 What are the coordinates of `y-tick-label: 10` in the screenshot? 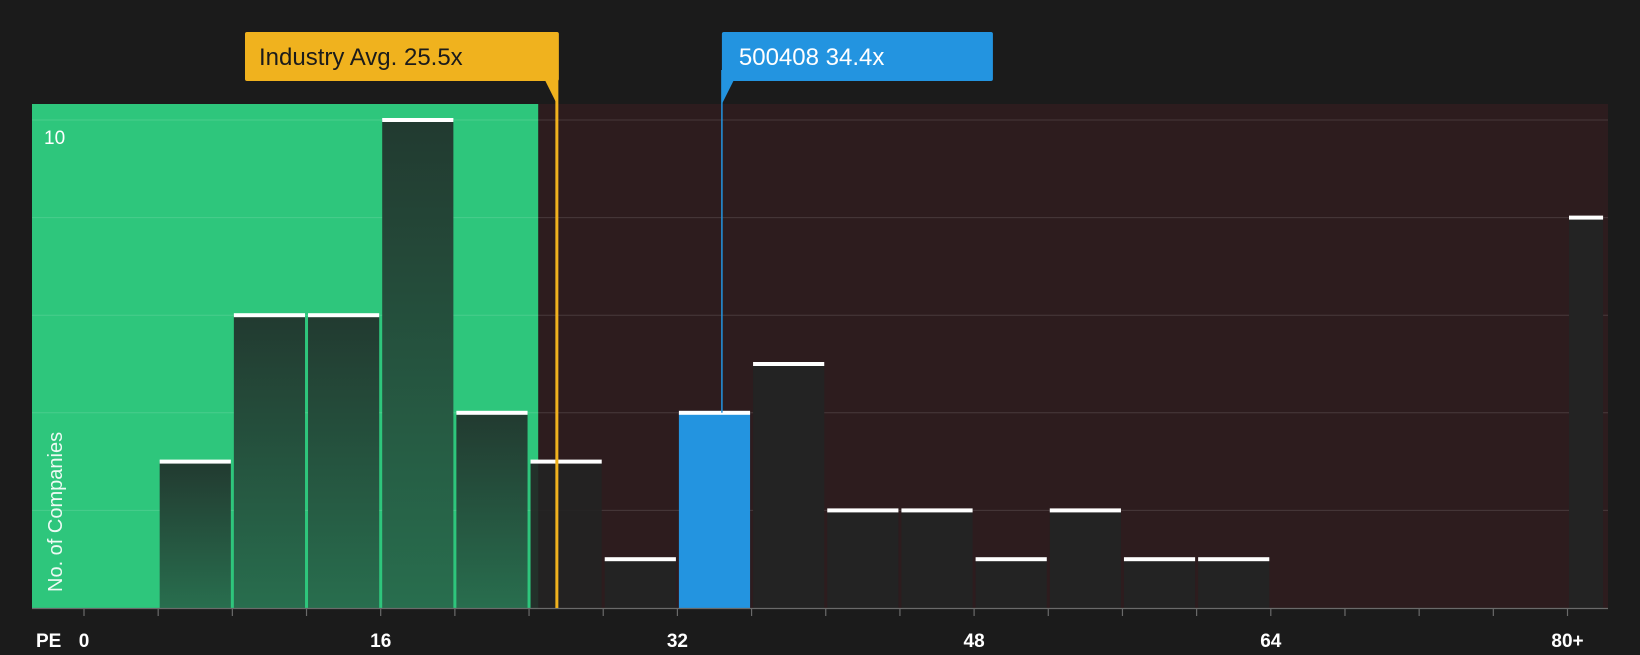 It's located at (54, 138).